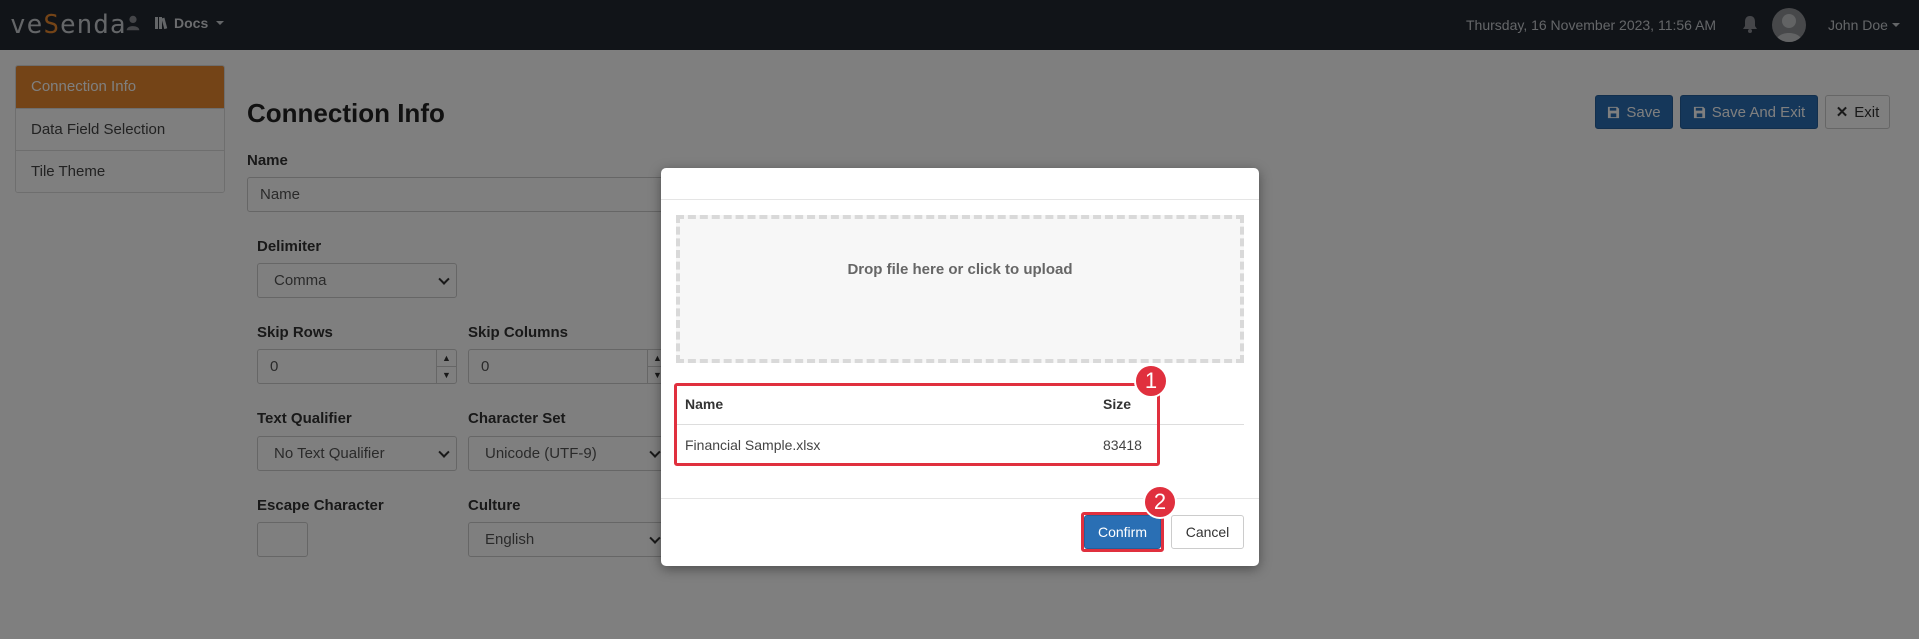 The width and height of the screenshot is (1919, 639). What do you see at coordinates (1160, 502) in the screenshot?
I see `step-badge-2: 2` at bounding box center [1160, 502].